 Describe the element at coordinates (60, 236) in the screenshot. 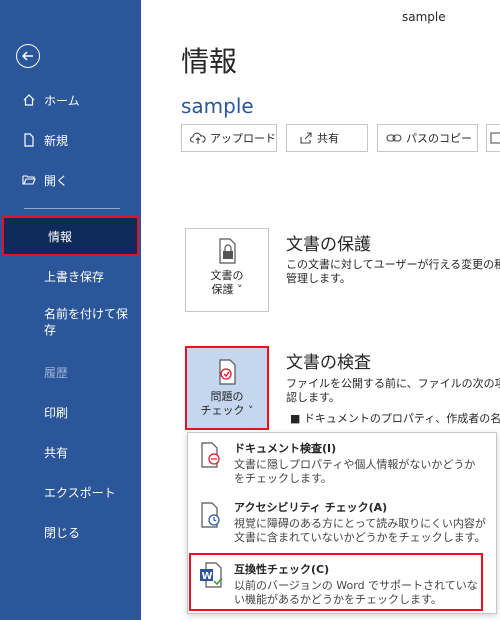

I see `nav-label: 情報` at that location.